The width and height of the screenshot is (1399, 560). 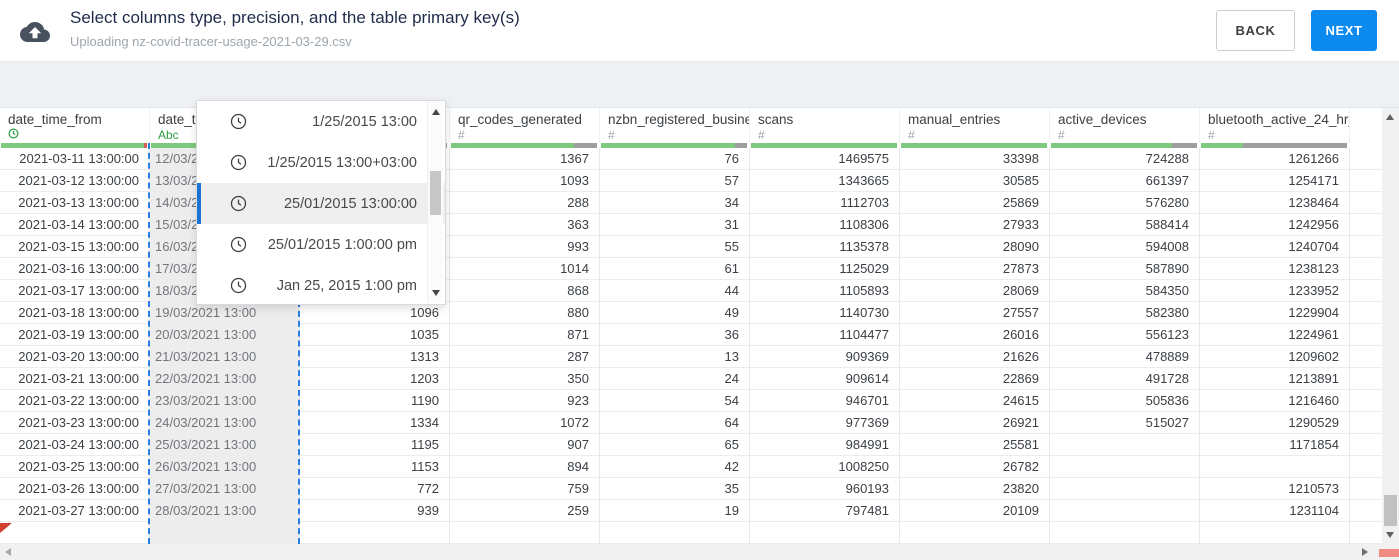 What do you see at coordinates (825, 422) in the screenshot?
I see `table-cell: 977369` at bounding box center [825, 422].